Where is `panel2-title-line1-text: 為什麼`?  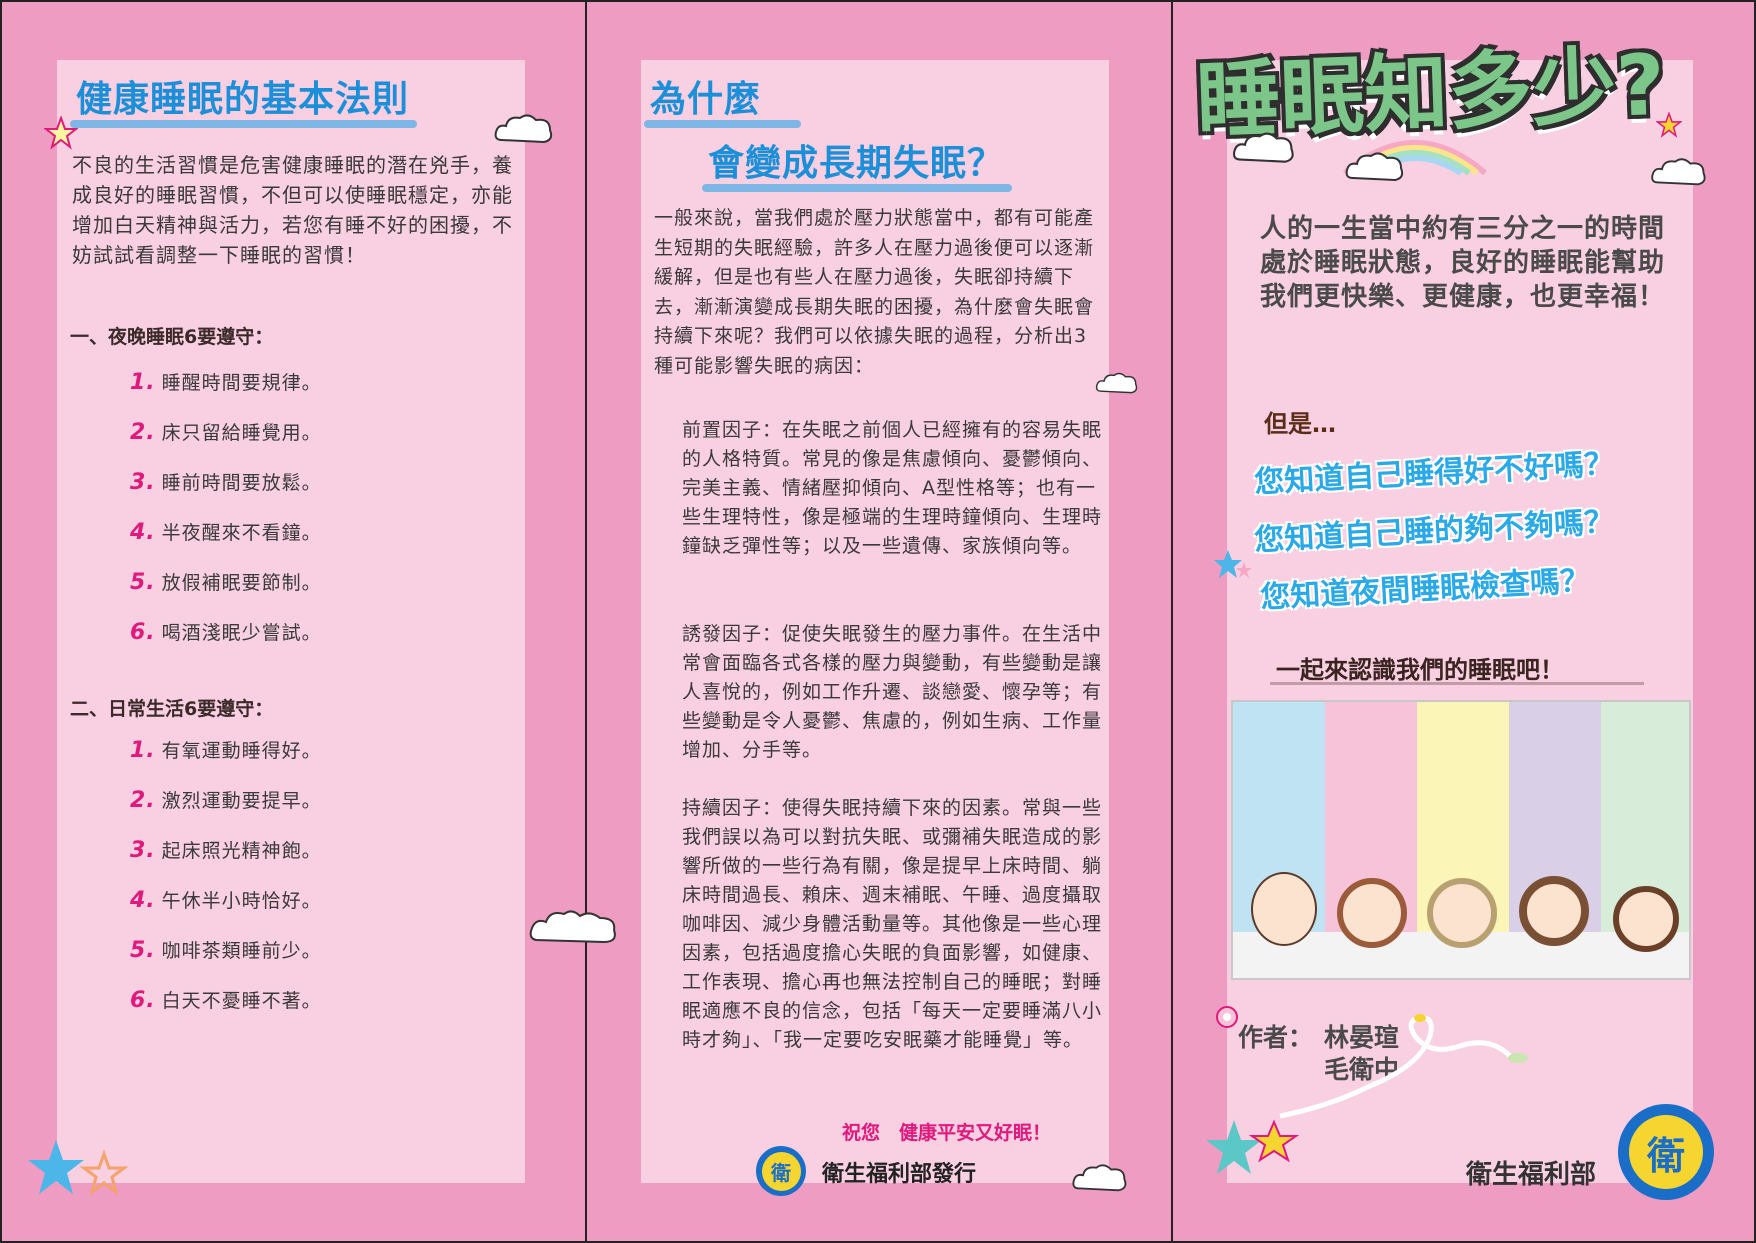
panel2-title-line1-text: 為什麼 is located at coordinates (706, 99).